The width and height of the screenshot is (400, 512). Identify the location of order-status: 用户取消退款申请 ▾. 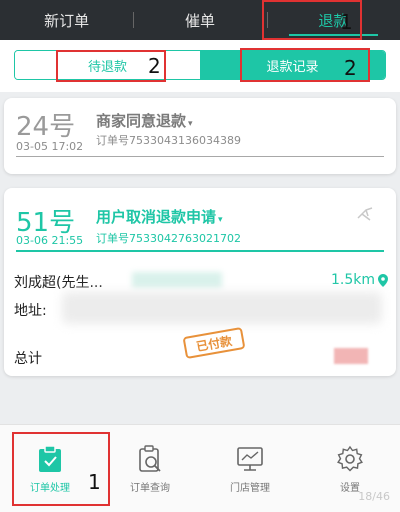
(159, 216).